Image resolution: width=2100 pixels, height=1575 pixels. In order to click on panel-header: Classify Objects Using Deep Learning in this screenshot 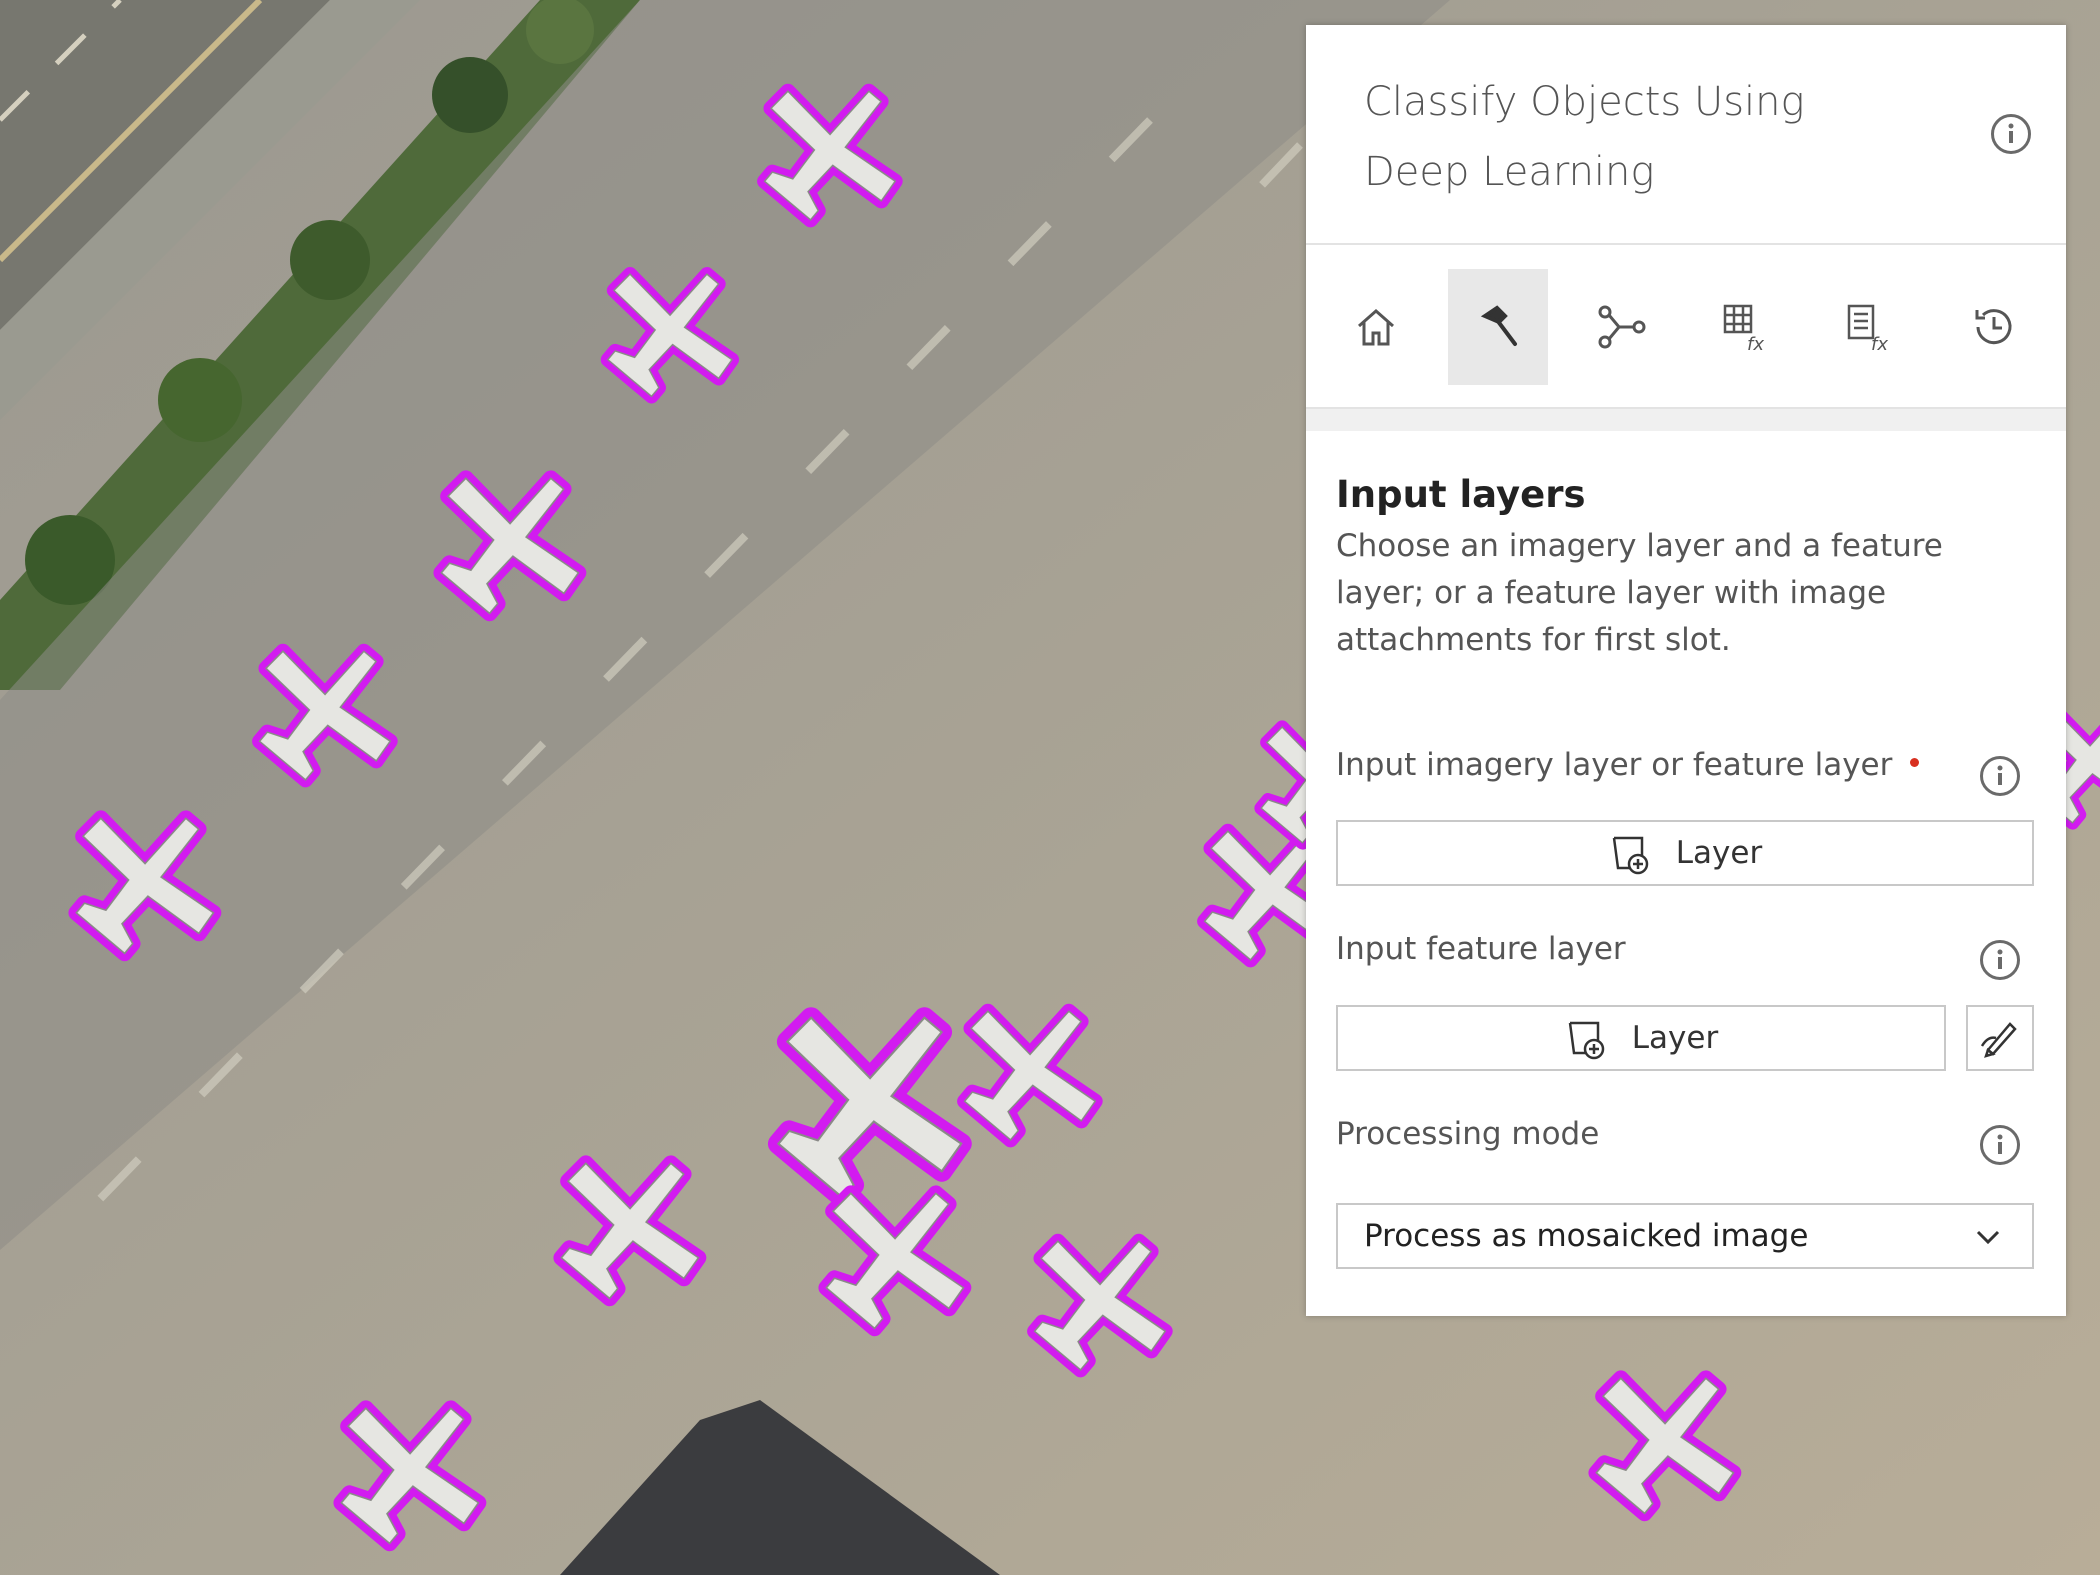, I will do `click(1686, 135)`.